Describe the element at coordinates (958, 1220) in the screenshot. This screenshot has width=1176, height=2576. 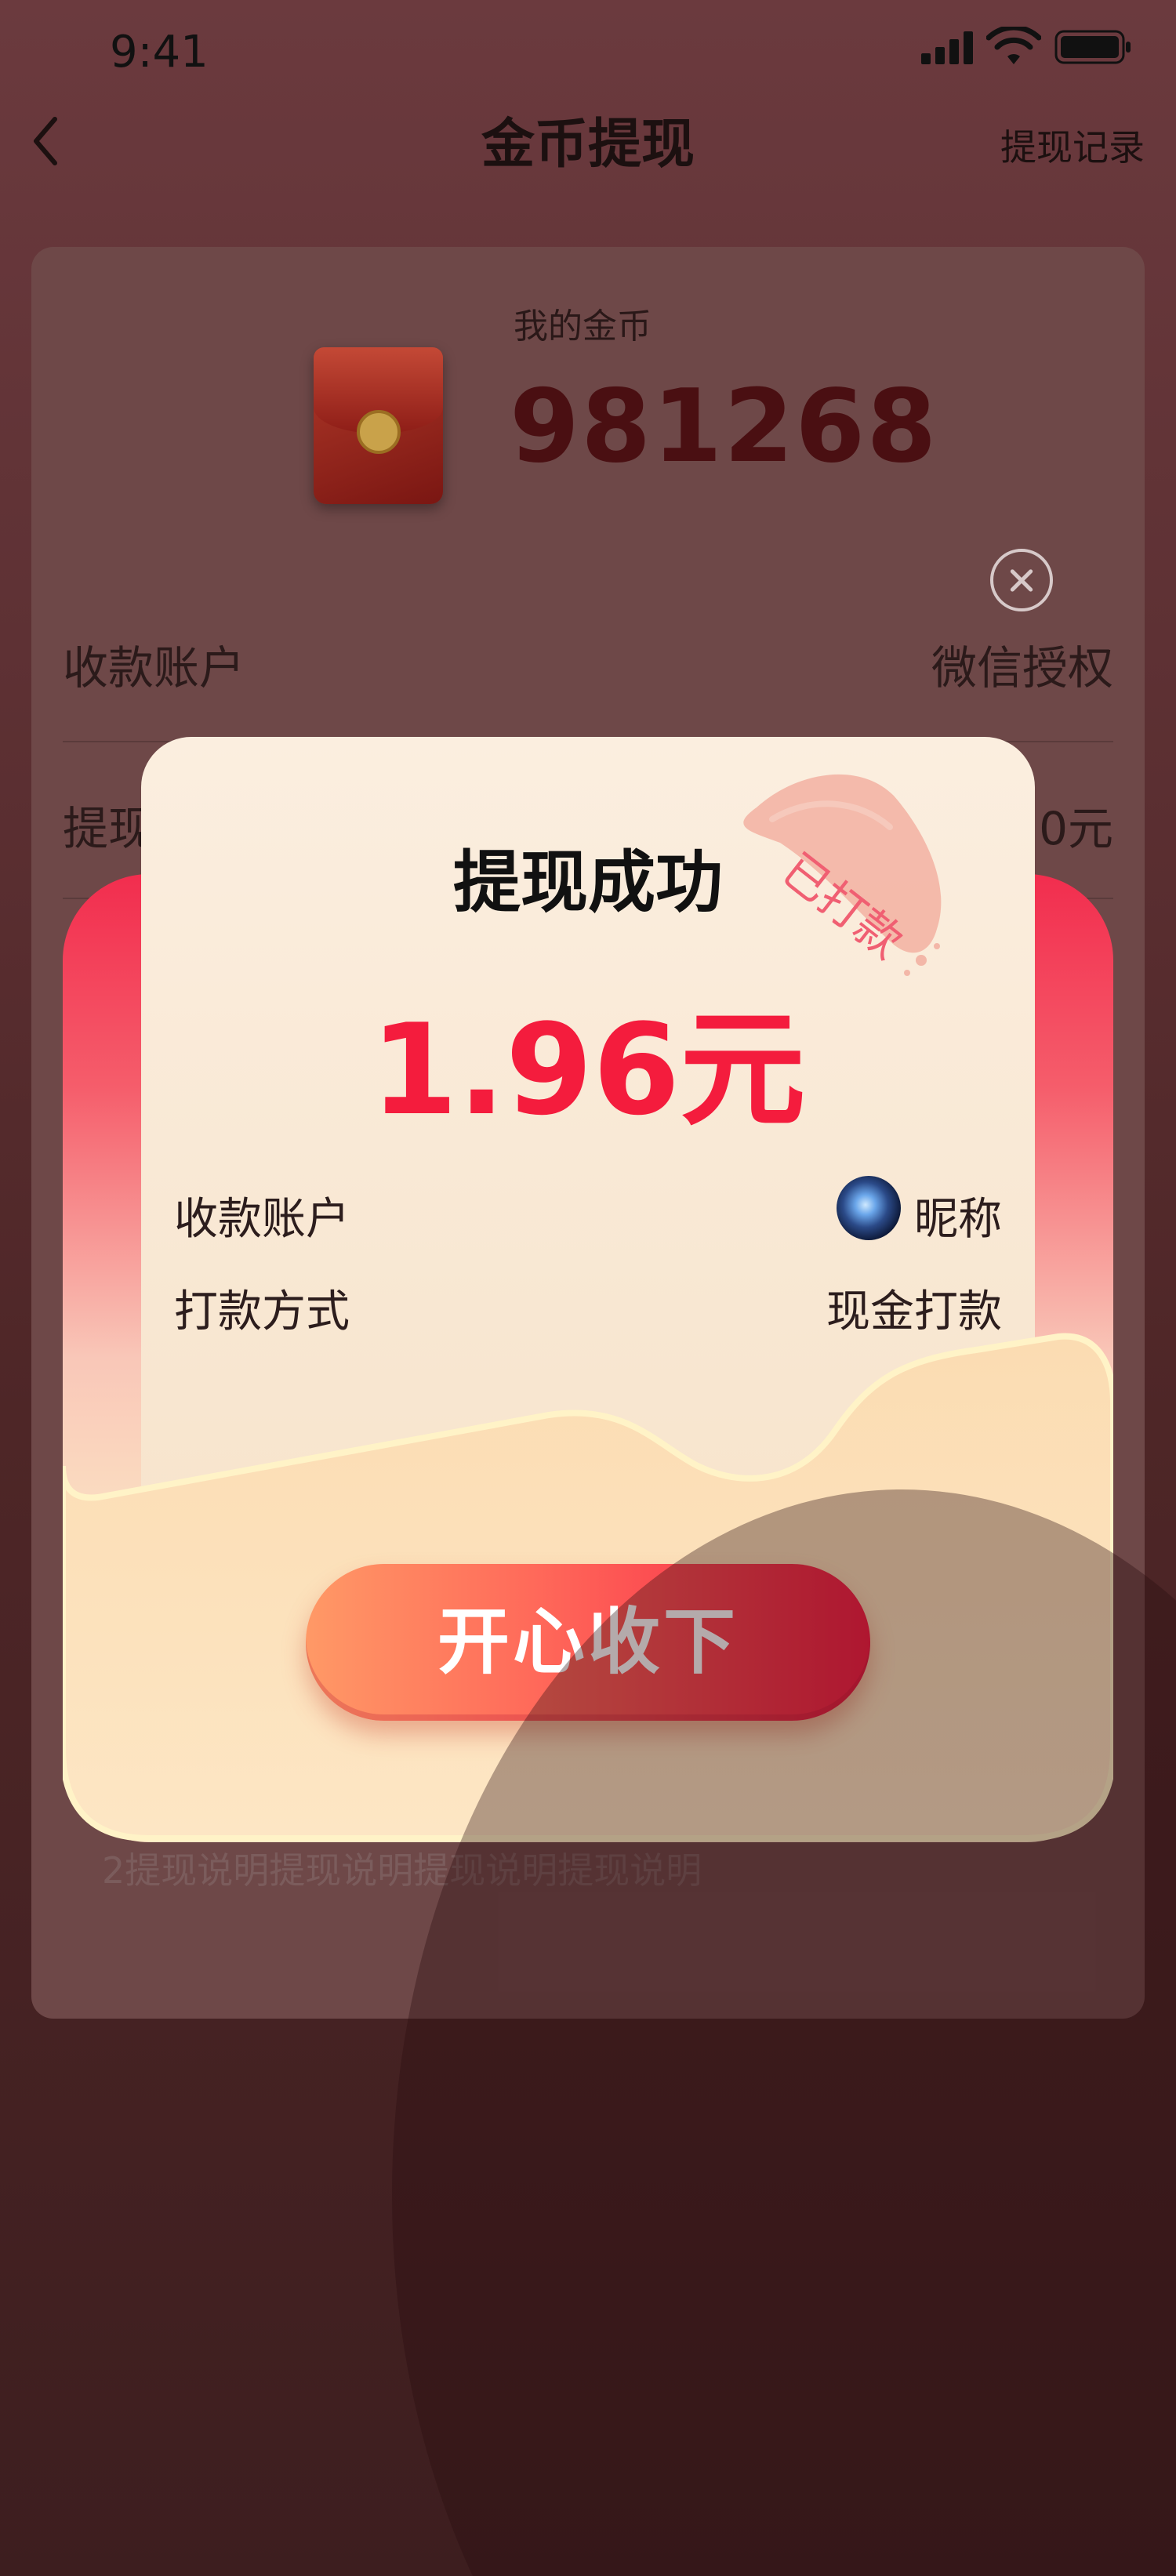
I see `receive-account-nickname: 昵称` at that location.